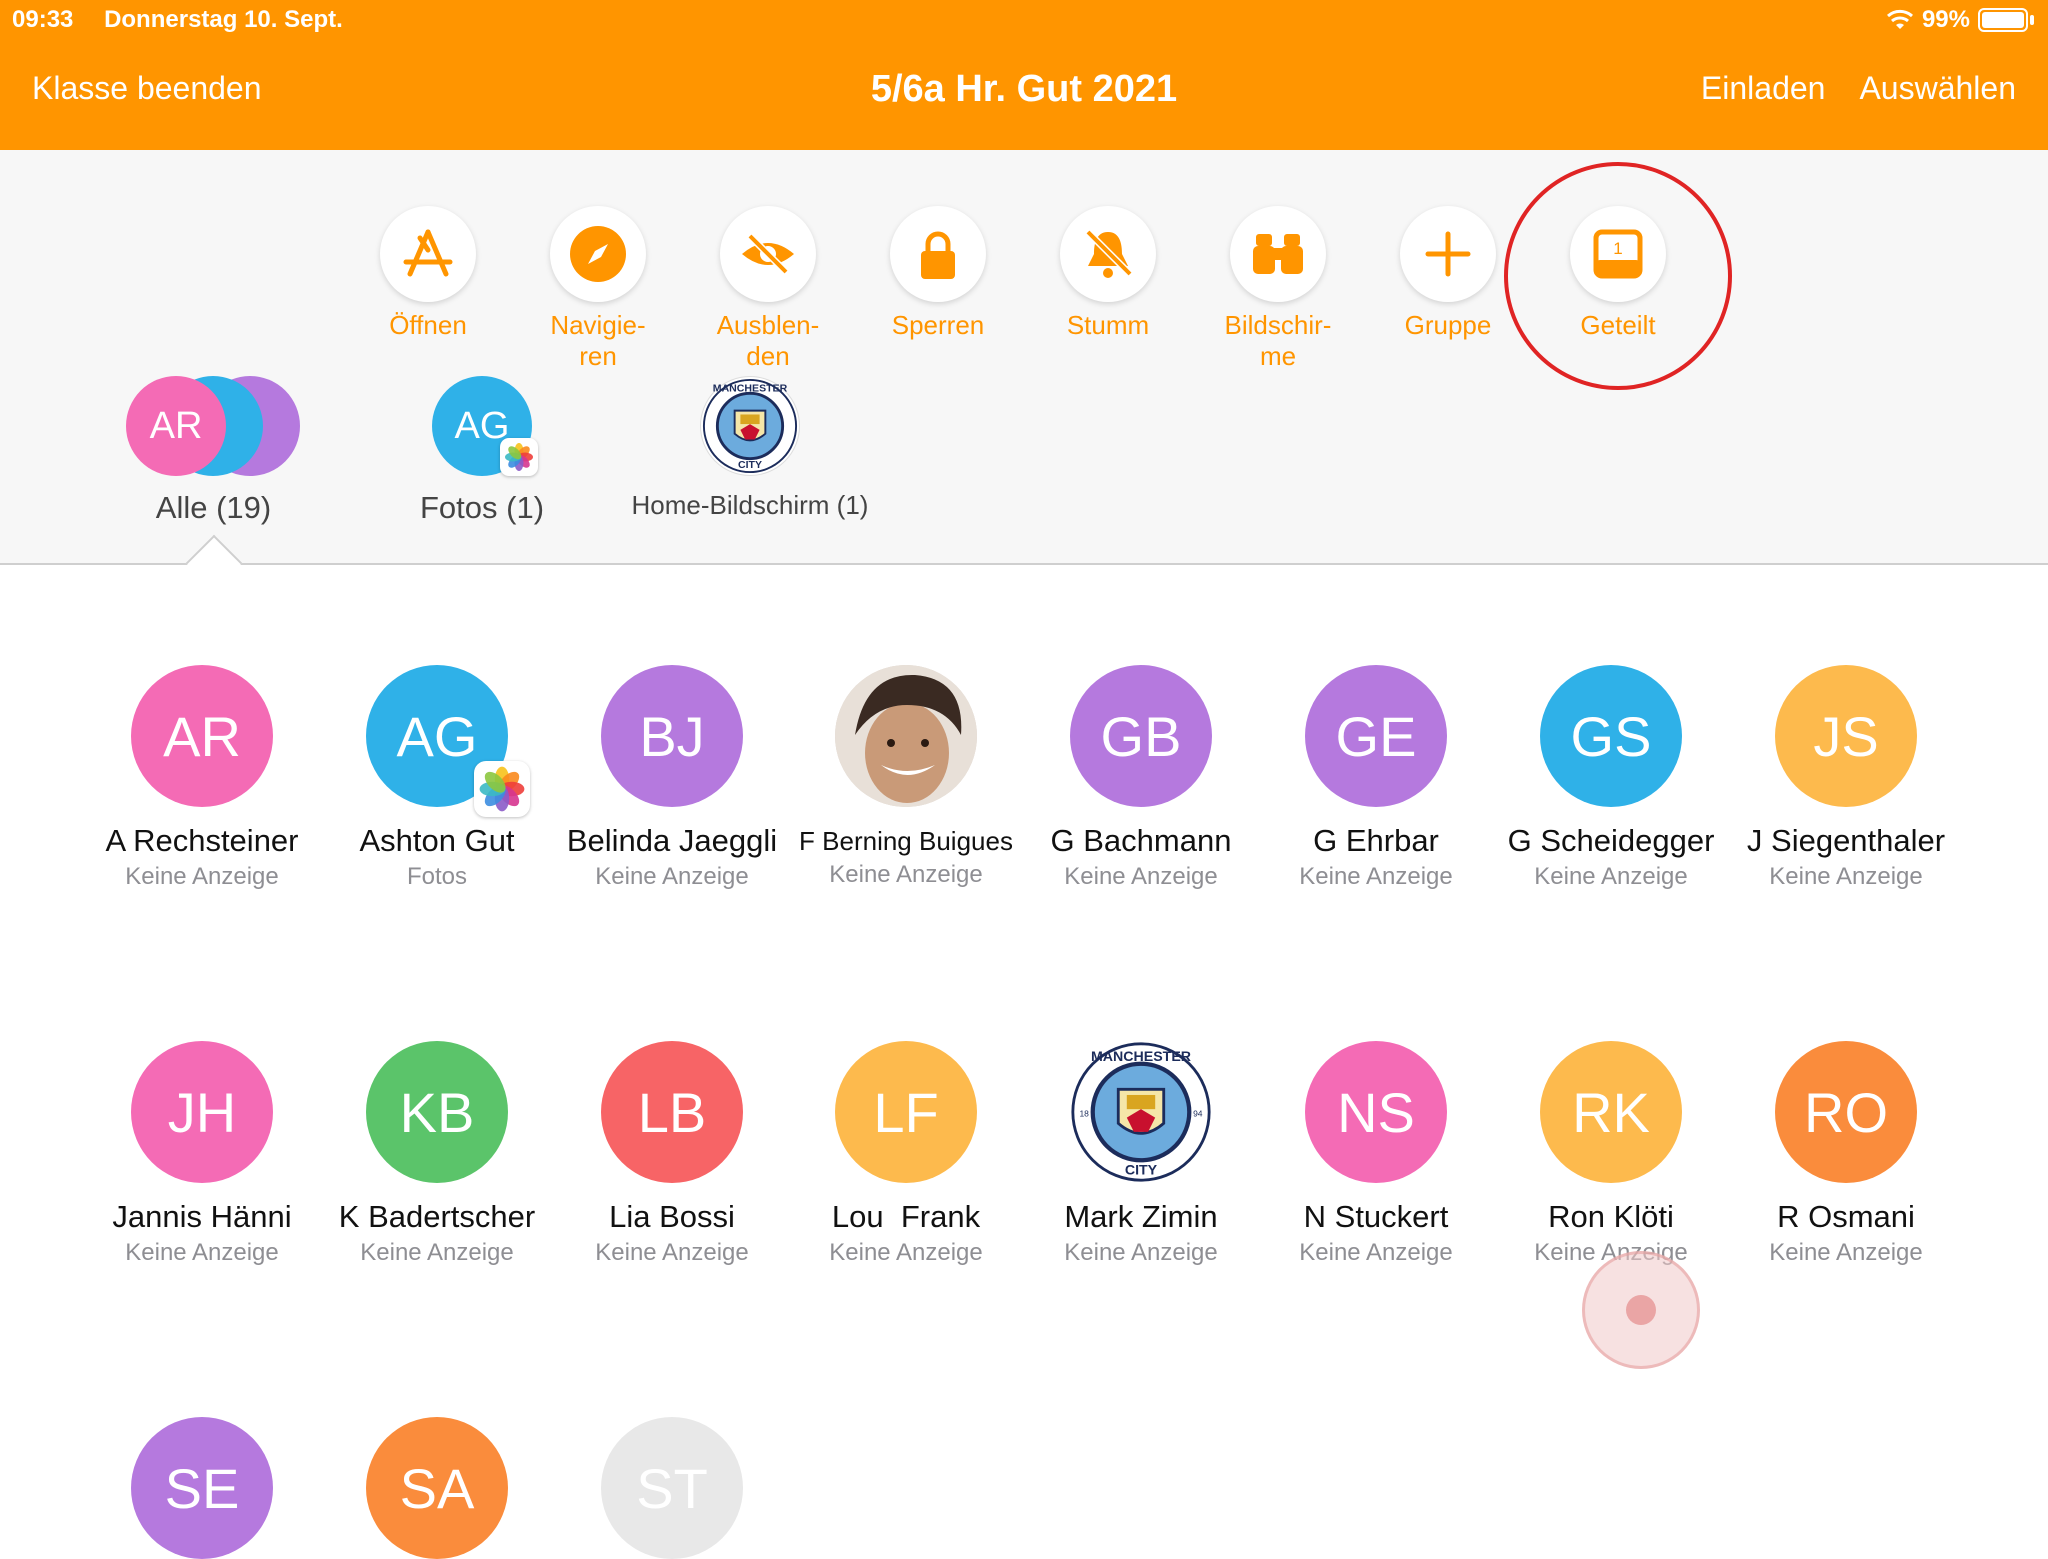 The image size is (2048, 1559). What do you see at coordinates (1763, 88) in the screenshot?
I see `invite-button: Einladen` at bounding box center [1763, 88].